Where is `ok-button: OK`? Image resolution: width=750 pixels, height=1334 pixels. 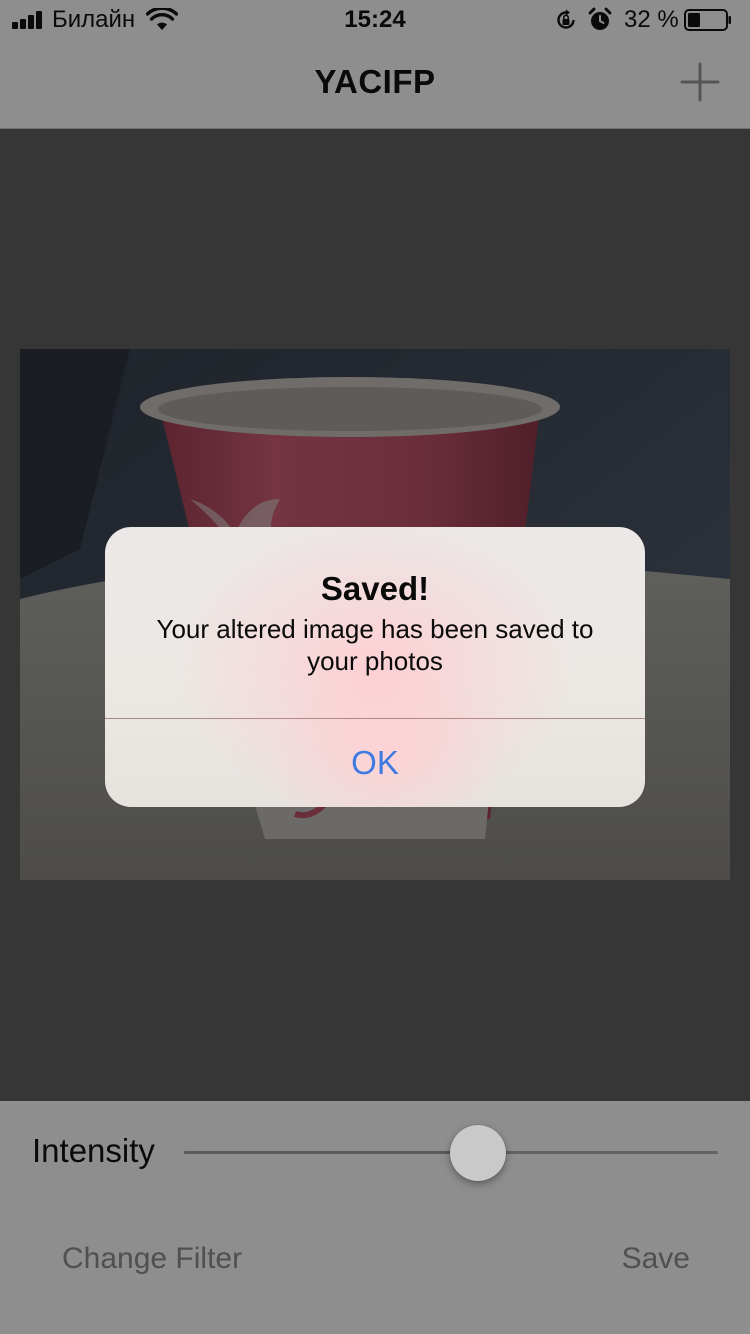
ok-button: OK is located at coordinates (375, 763).